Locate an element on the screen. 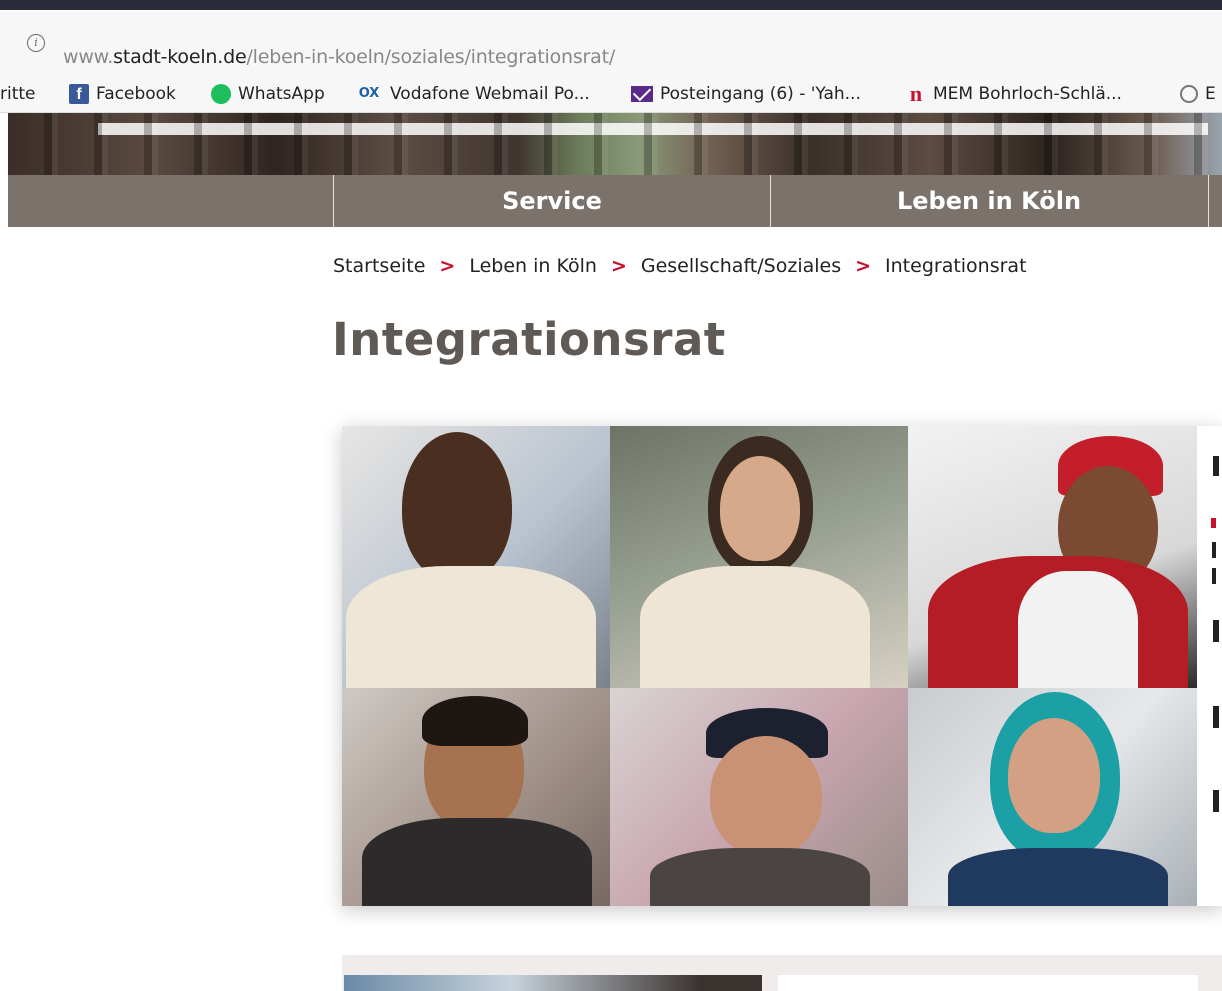 The width and height of the screenshot is (1222, 991). bookmark-whatsapp: WhatsApp is located at coordinates (268, 94).